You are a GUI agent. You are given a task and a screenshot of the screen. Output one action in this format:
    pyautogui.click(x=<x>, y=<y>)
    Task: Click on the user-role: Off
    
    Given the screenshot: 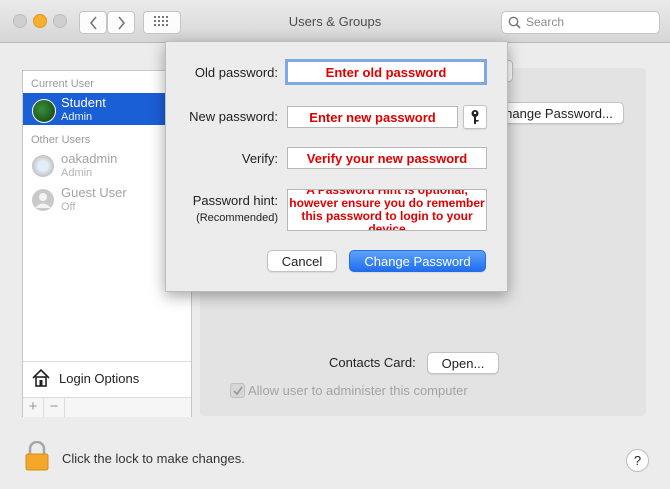 What is the action you would take?
    pyautogui.click(x=68, y=207)
    